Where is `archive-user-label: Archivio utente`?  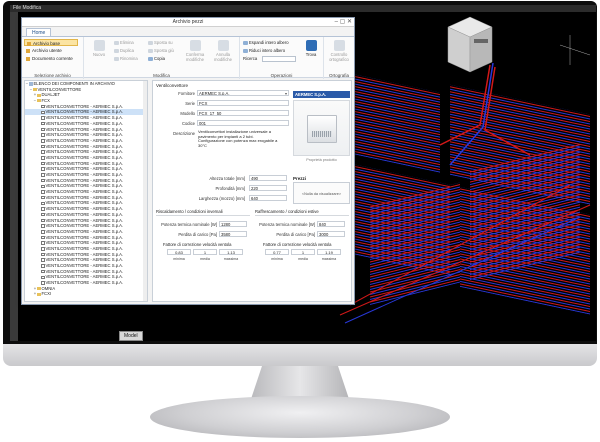 archive-user-label: Archivio utente is located at coordinates (47, 50).